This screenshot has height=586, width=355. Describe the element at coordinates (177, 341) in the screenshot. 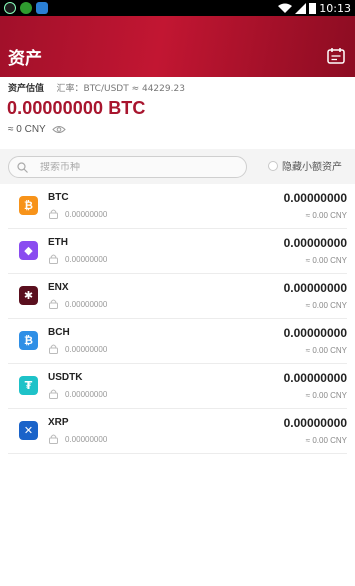

I see `coin-row: ₿ BCH 0.00000000 0.00000000 ≈ 0.00 CNY` at that location.